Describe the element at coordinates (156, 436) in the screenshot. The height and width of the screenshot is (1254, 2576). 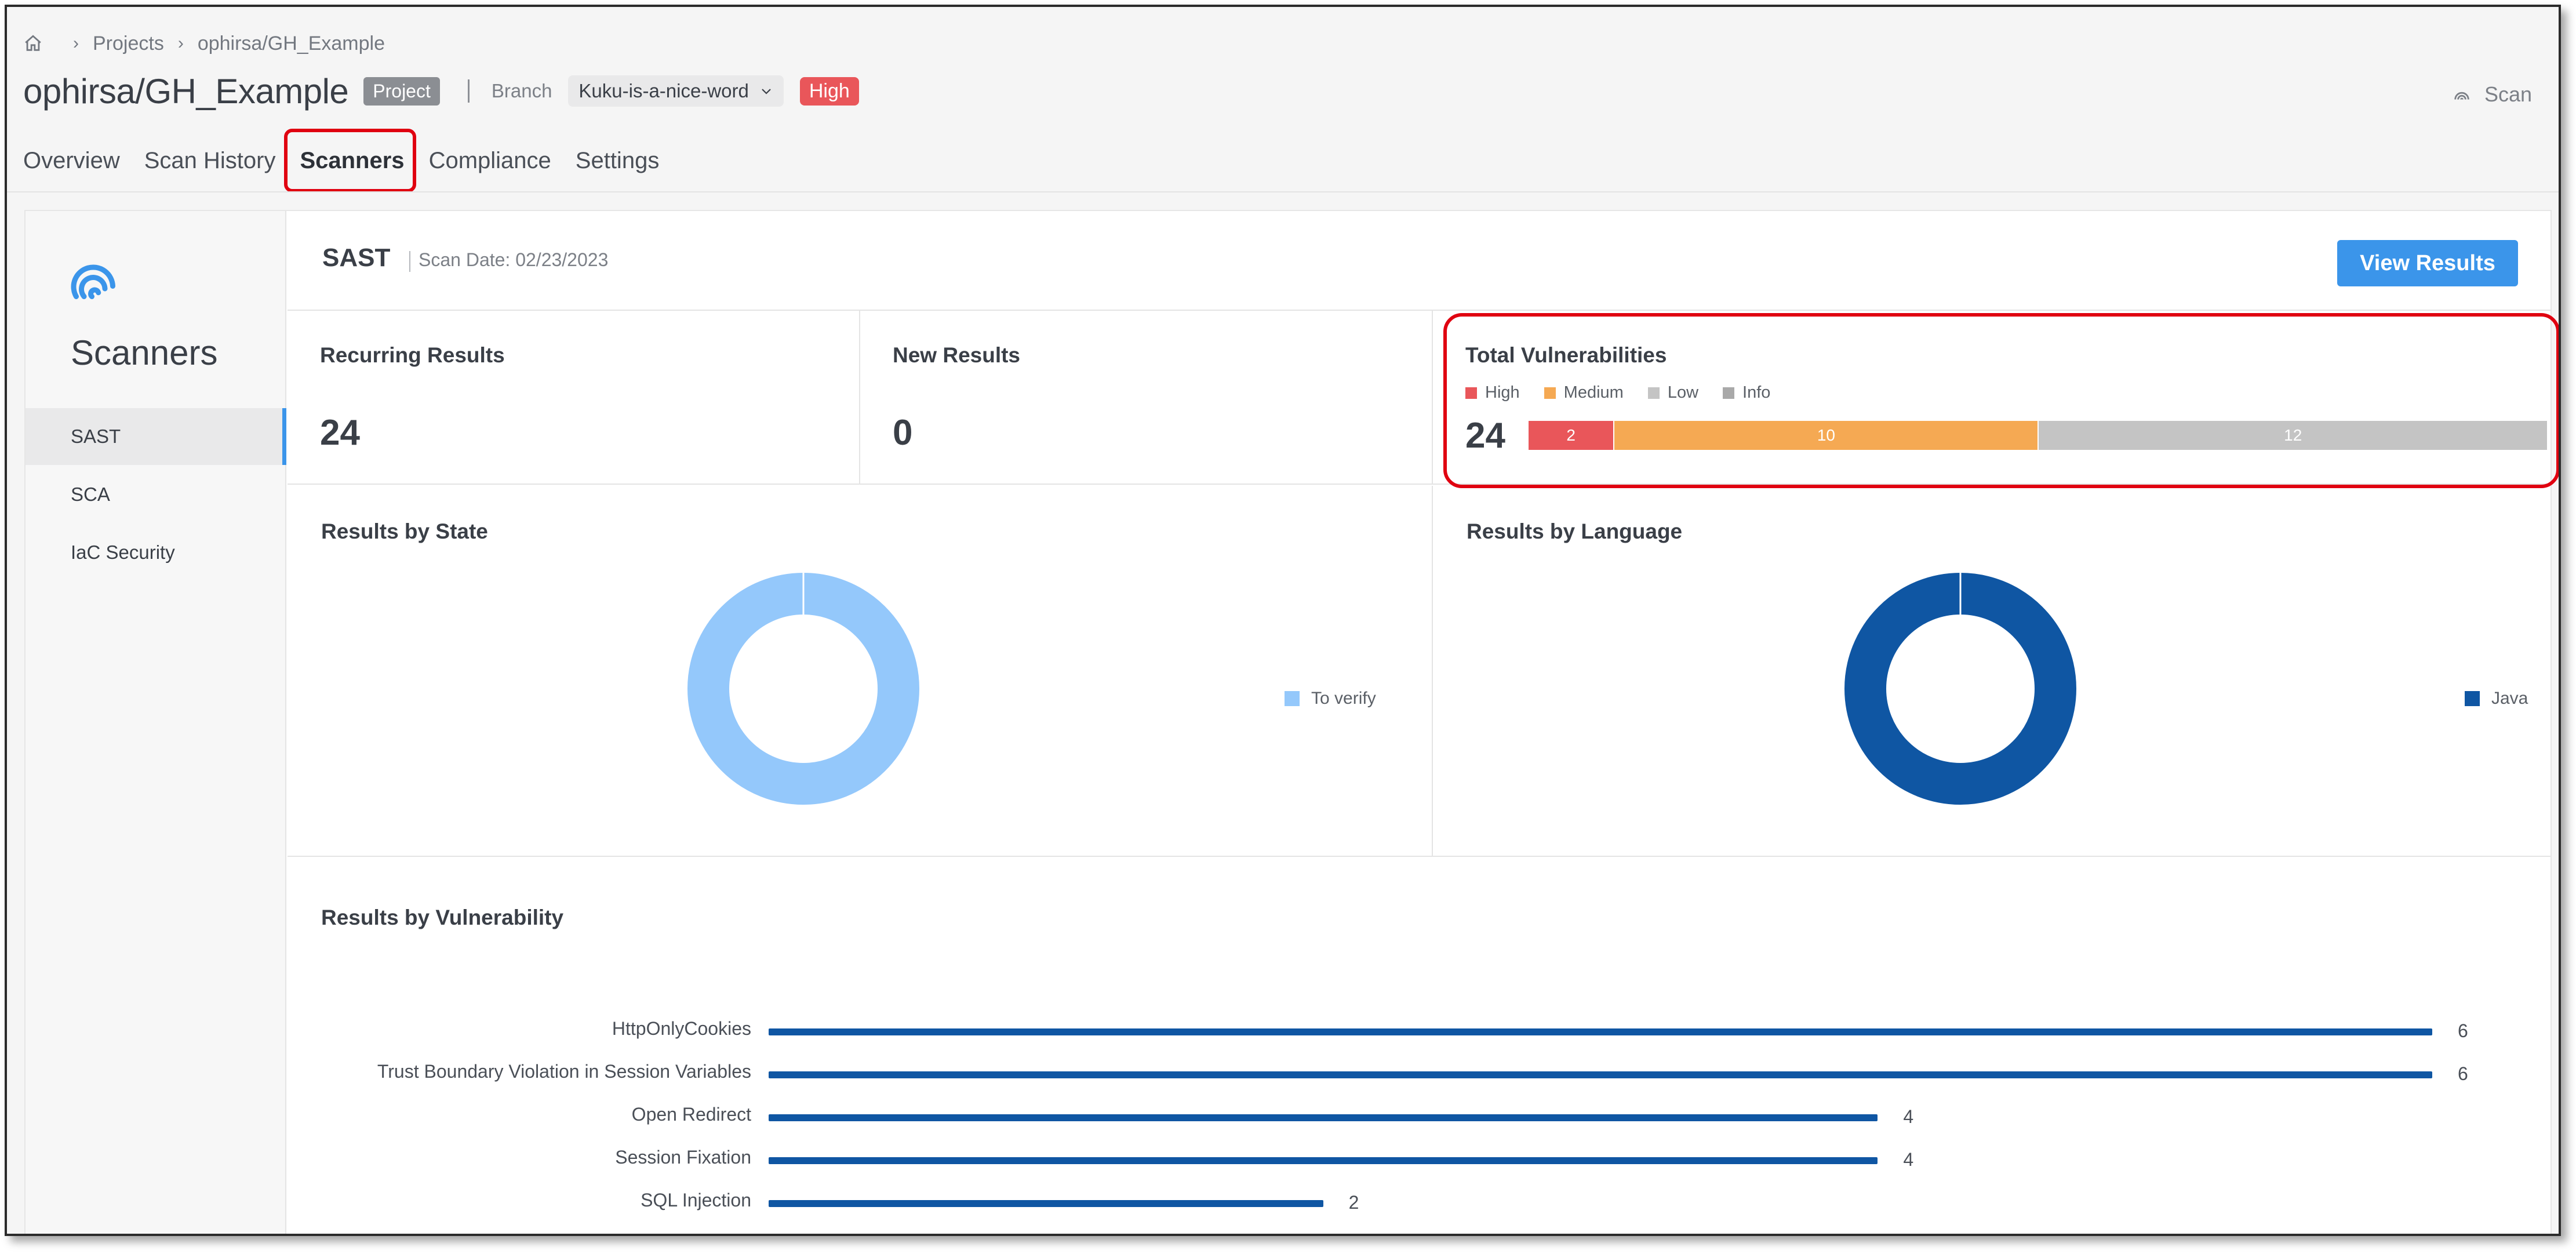
I see `sidebar-item-sast: SAST` at that location.